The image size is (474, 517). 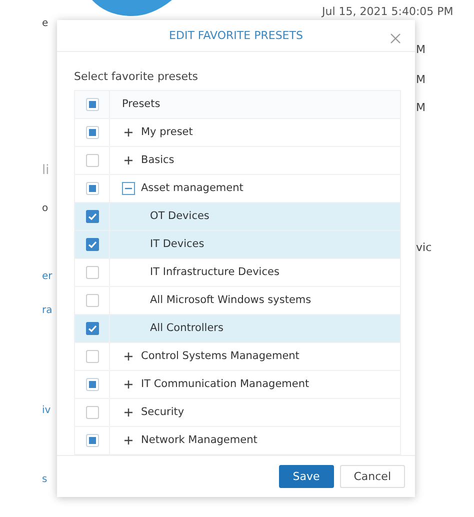 I want to click on tree-row: OT Devices, so click(x=237, y=216).